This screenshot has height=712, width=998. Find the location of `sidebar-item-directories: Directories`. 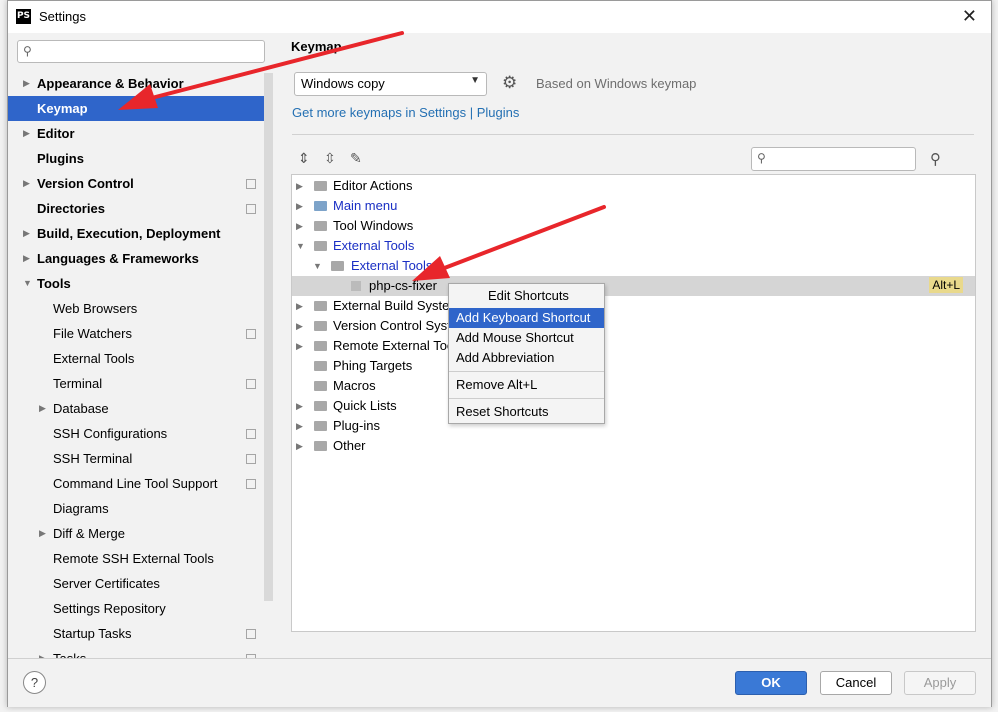

sidebar-item-directories: Directories is located at coordinates (140, 208).